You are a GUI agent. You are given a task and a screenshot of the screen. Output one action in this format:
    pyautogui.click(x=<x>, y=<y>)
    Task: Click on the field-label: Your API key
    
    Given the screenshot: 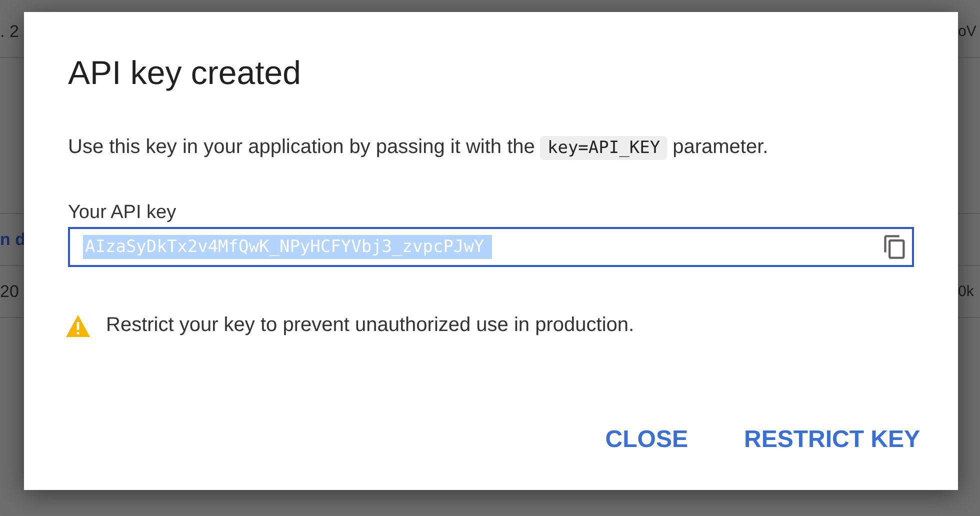 What is the action you would take?
    pyautogui.click(x=123, y=213)
    